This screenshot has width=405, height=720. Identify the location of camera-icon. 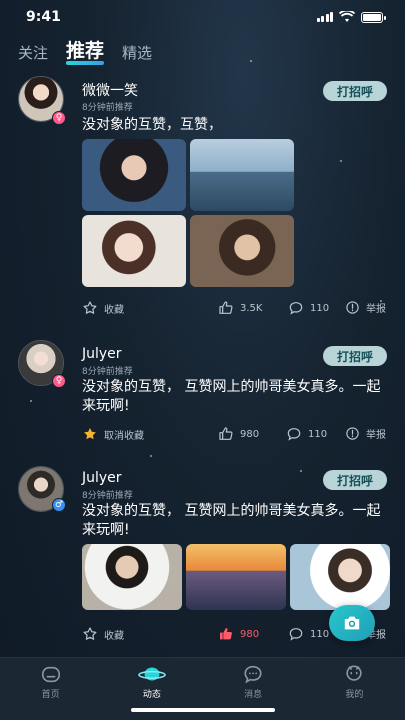
(352, 623).